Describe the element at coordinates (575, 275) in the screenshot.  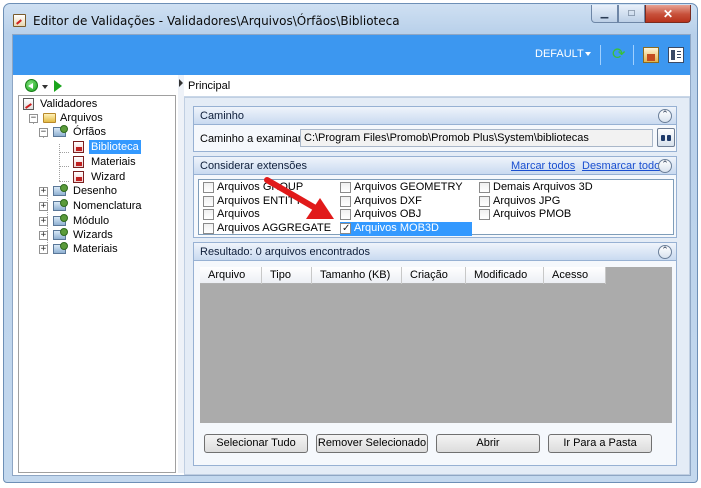
I see `column-header: Acesso` at that location.